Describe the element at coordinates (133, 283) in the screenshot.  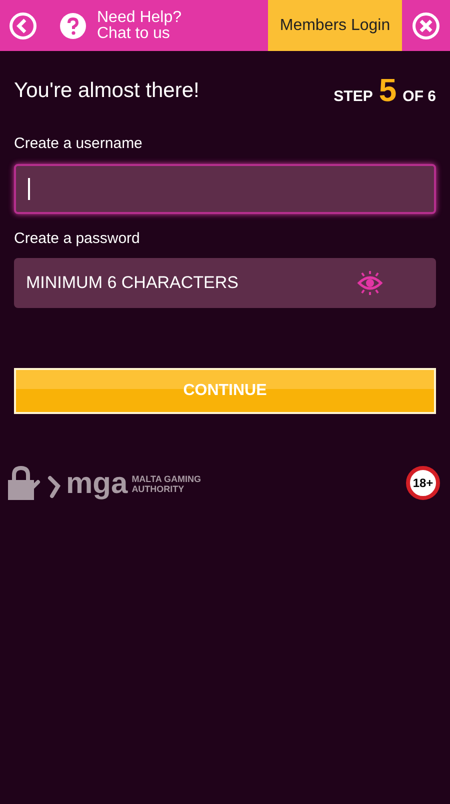
I see `placeholder-text: MINIMUM 6 CHARACTERS` at that location.